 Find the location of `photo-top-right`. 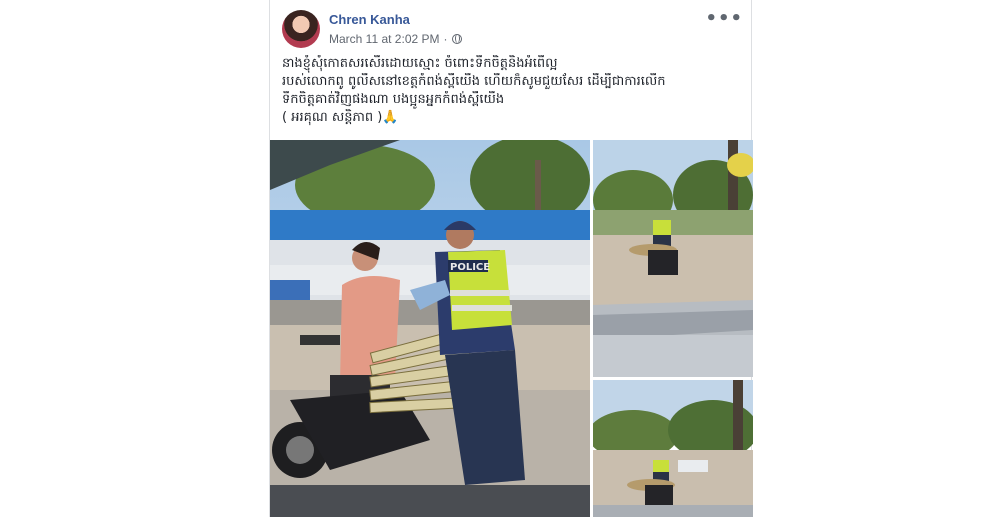

photo-top-right is located at coordinates (673, 258).